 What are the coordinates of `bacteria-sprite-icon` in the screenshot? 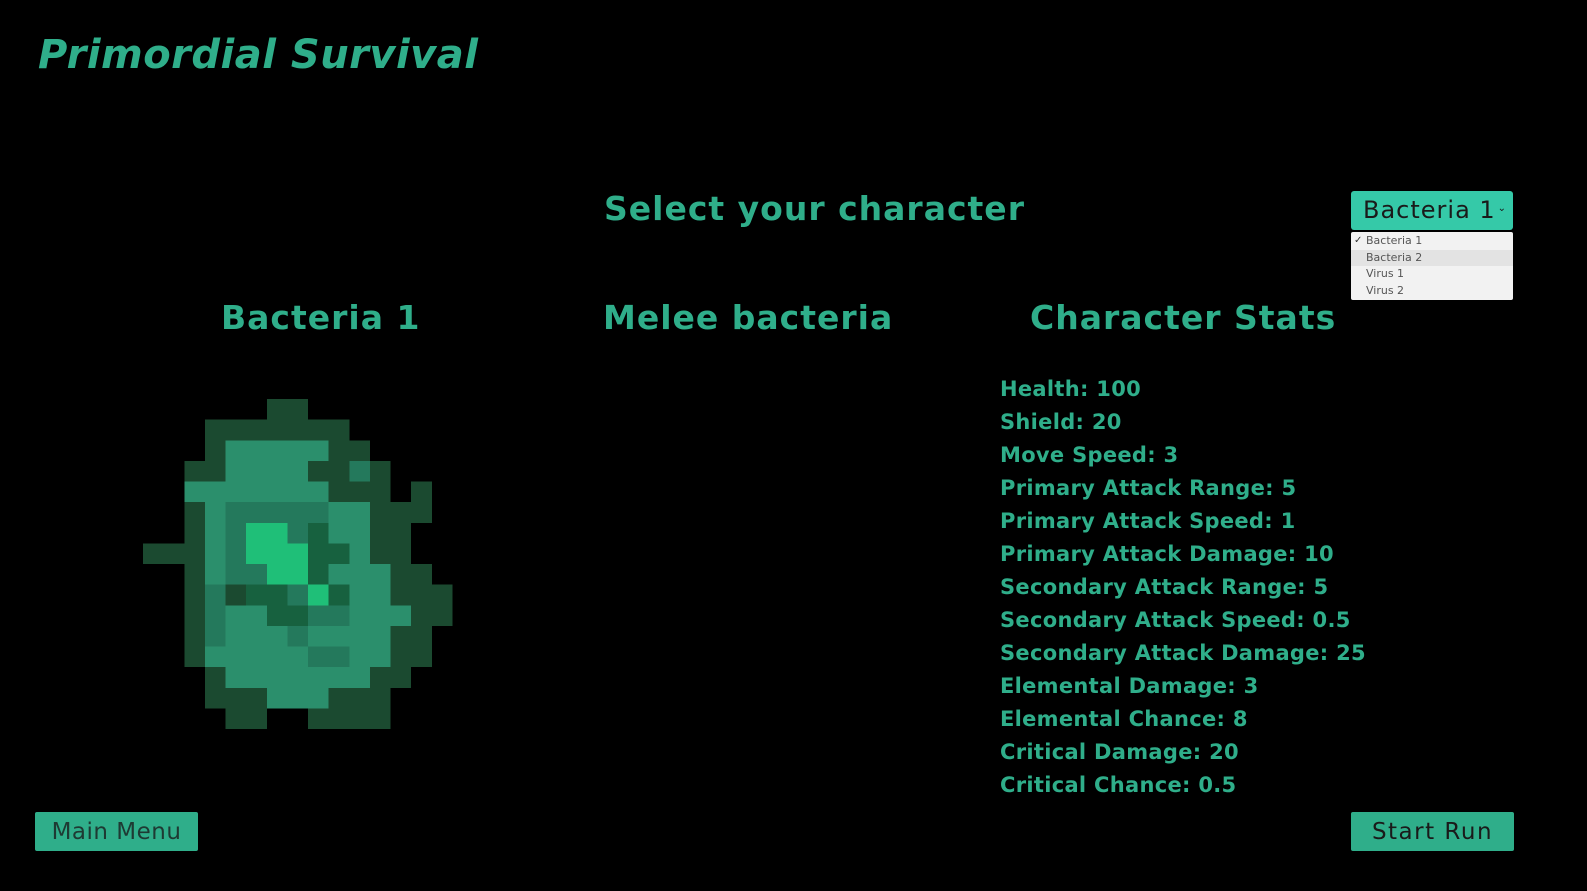 It's located at (298, 564).